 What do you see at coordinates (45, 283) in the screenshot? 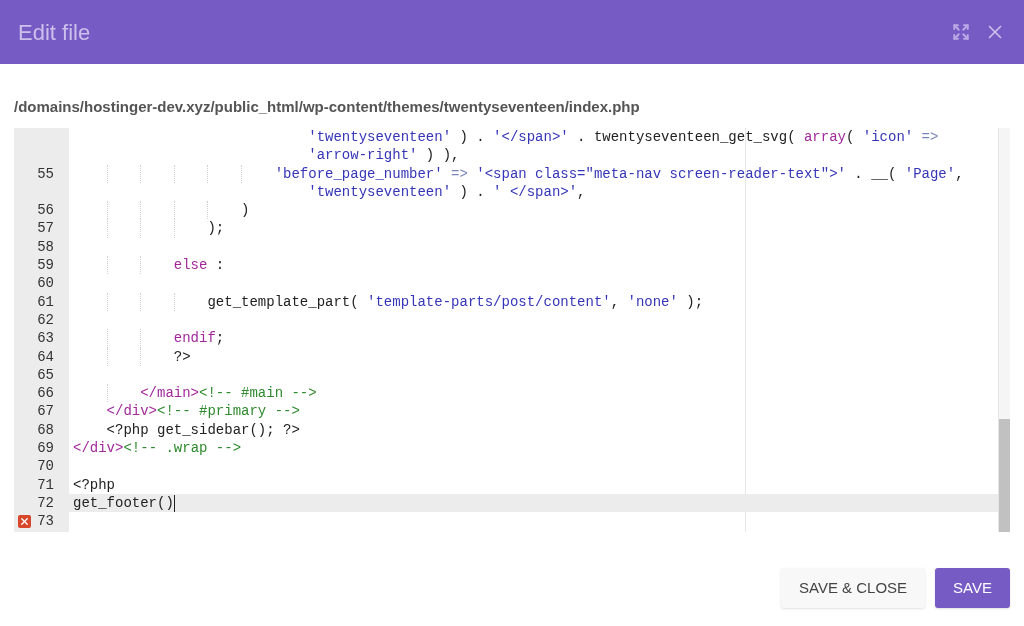
I see `line-number: 60` at bounding box center [45, 283].